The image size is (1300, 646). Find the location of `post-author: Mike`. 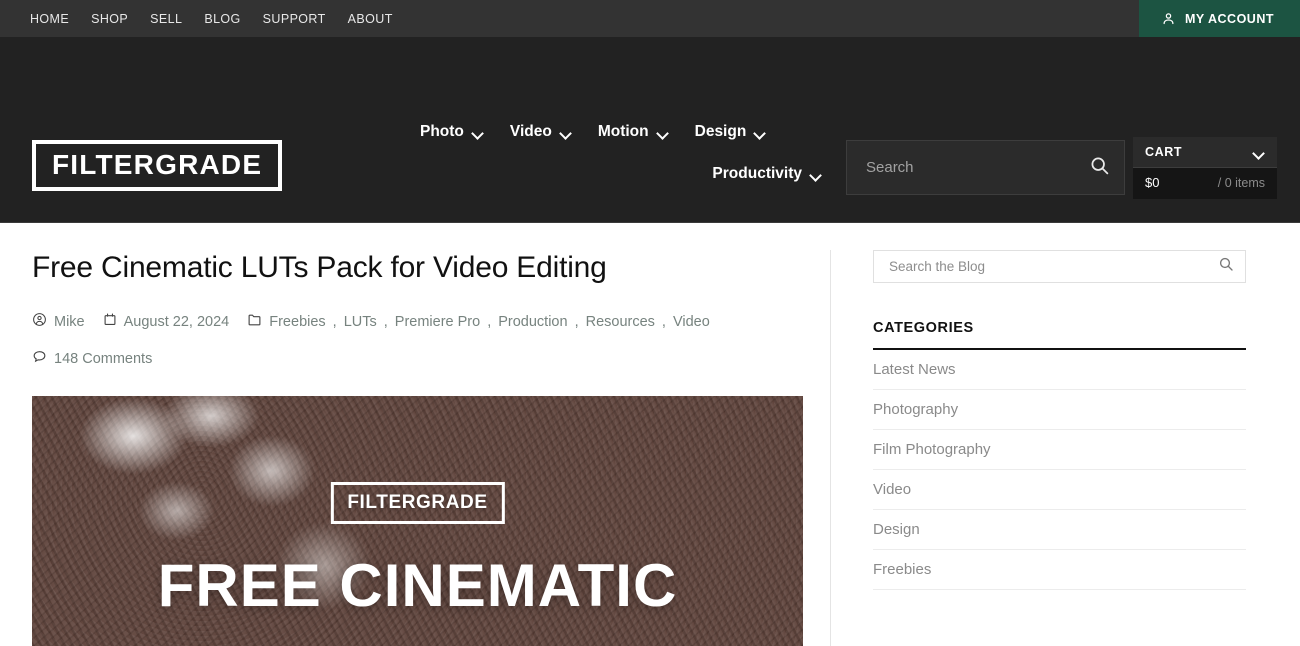

post-author: Mike is located at coordinates (58, 321).